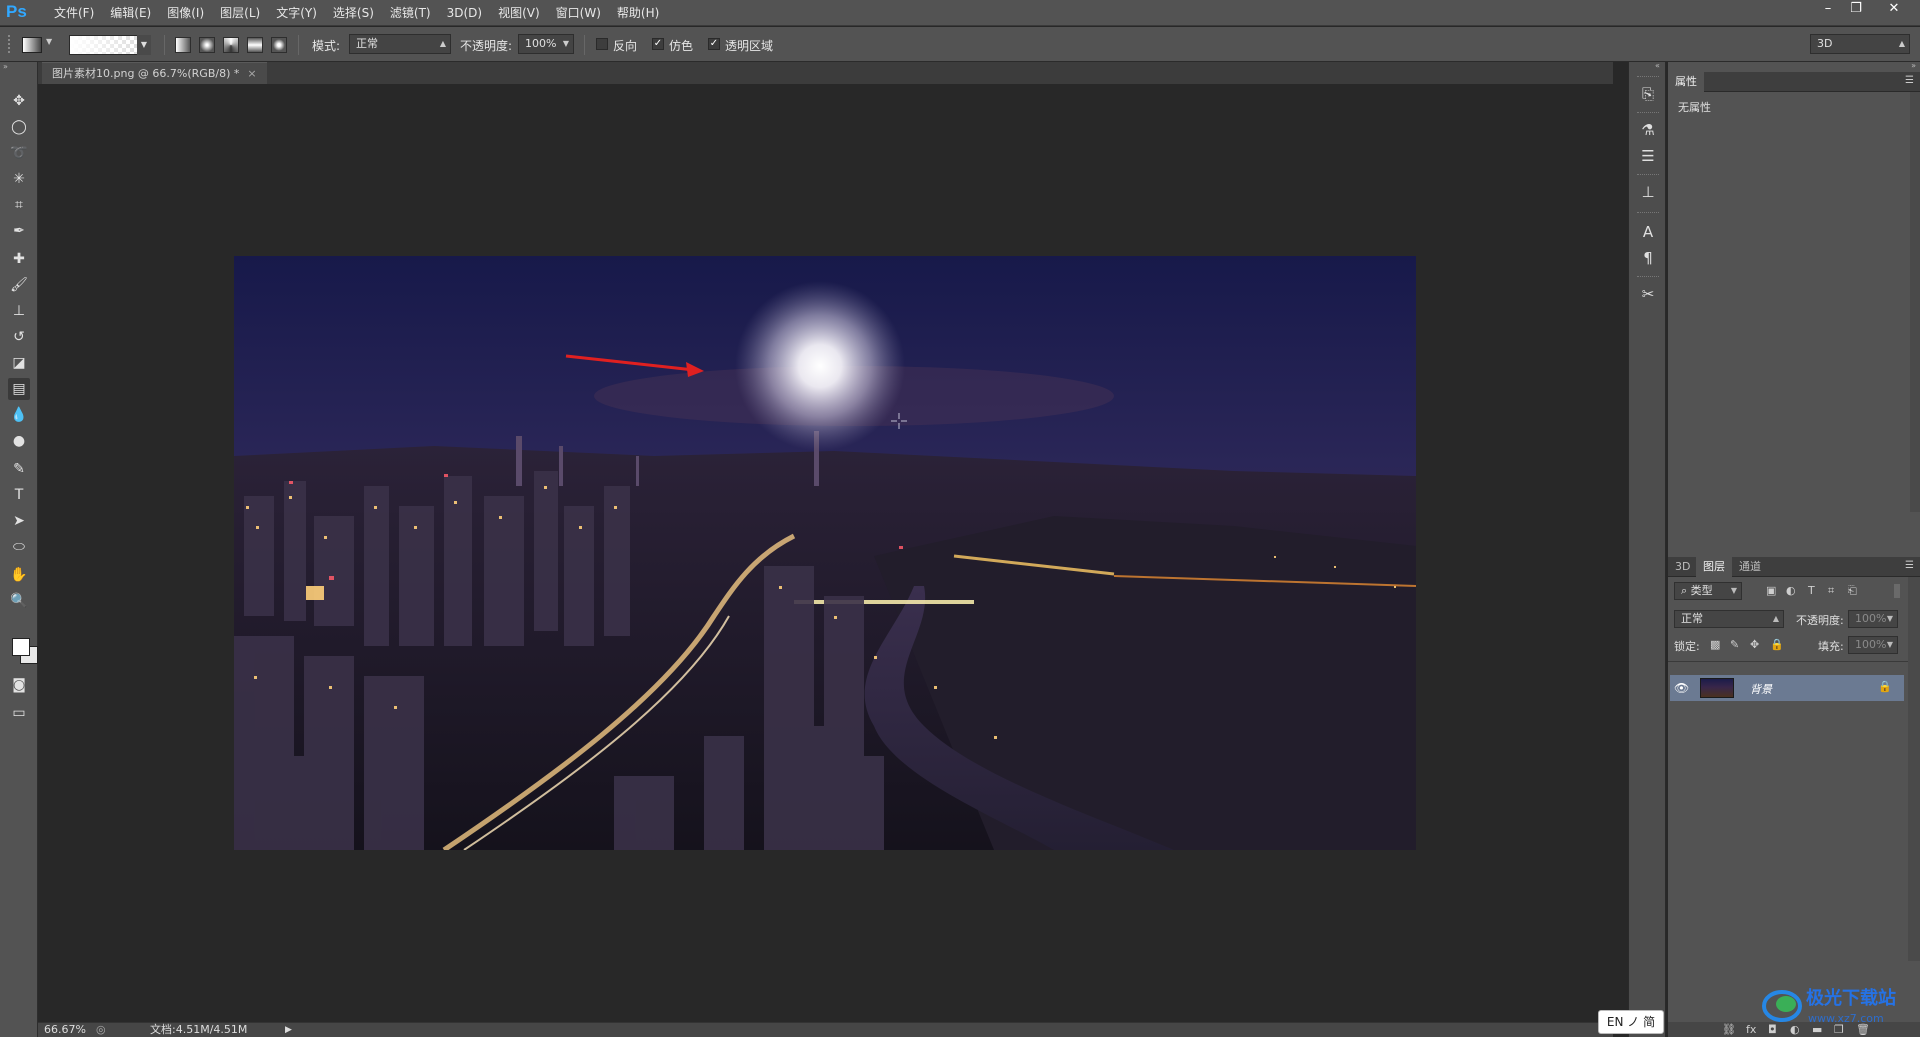 The width and height of the screenshot is (1920, 1037). Describe the element at coordinates (714, 44) in the screenshot. I see `transparency-checkbox: ✓` at that location.